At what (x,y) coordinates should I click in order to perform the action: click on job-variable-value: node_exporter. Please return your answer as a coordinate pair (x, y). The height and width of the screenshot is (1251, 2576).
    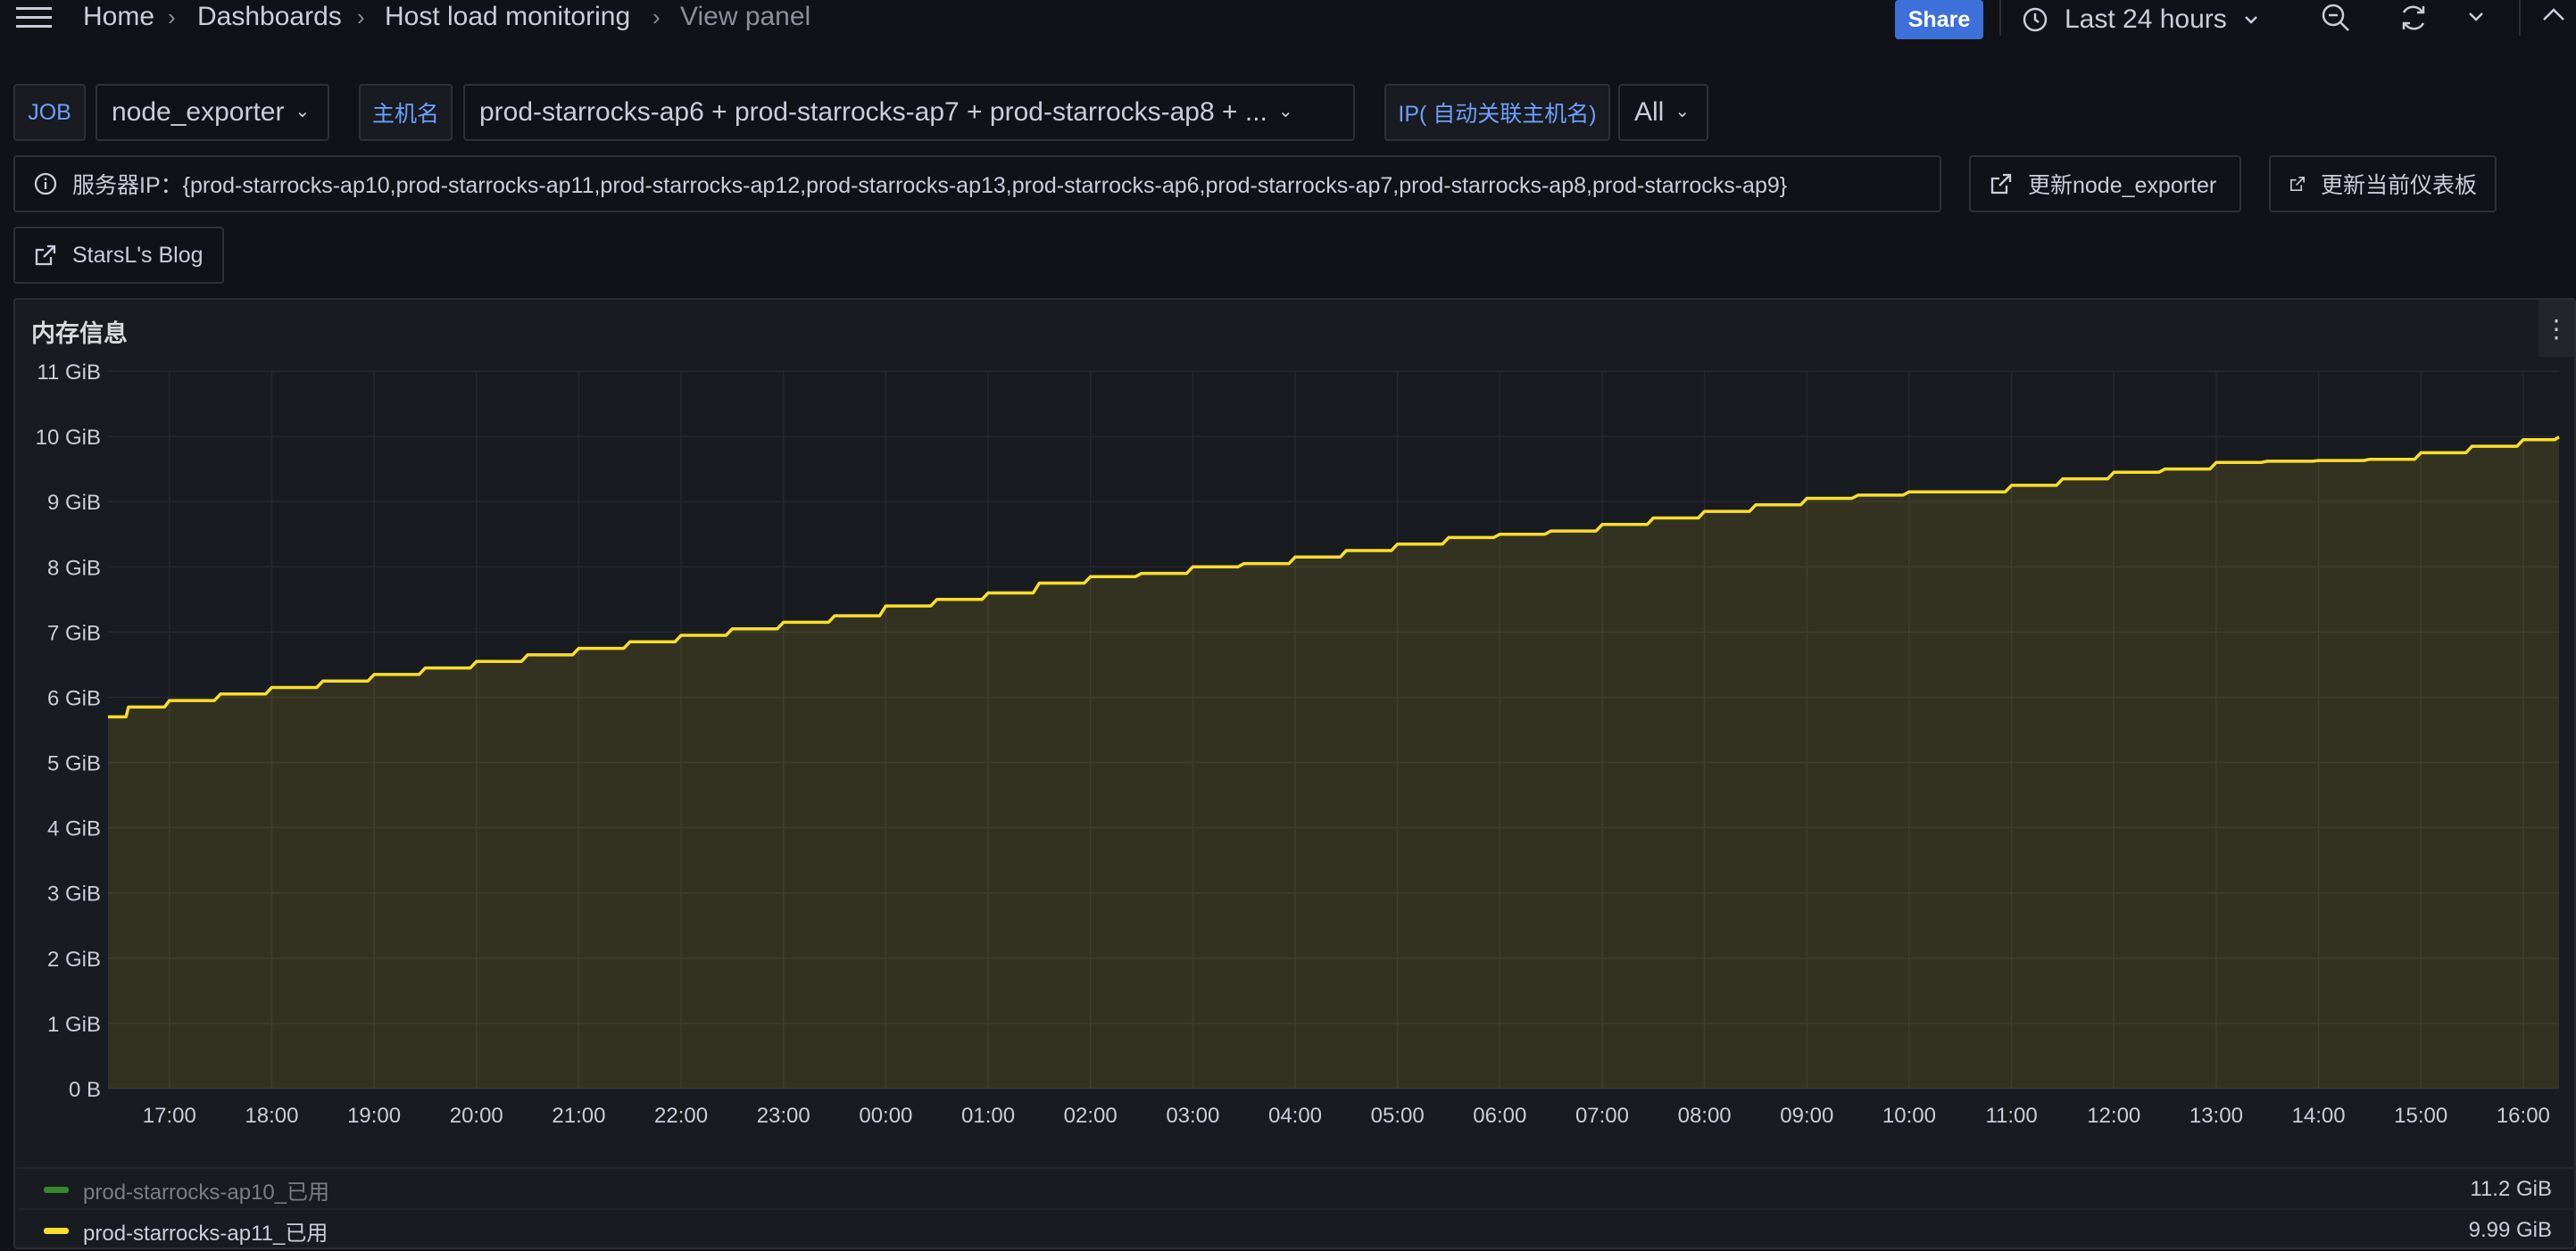
    Looking at the image, I should click on (199, 112).